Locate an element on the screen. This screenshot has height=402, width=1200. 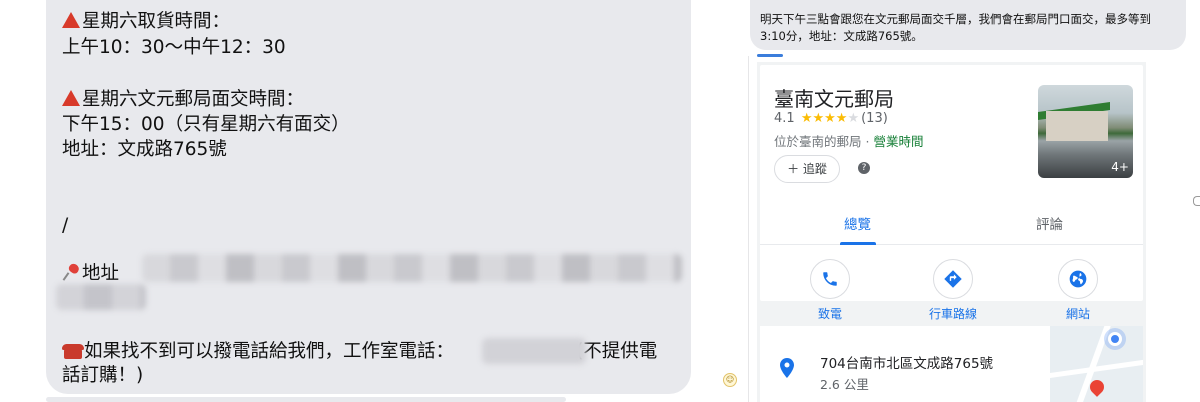
mini-map is located at coordinates (1096, 364).